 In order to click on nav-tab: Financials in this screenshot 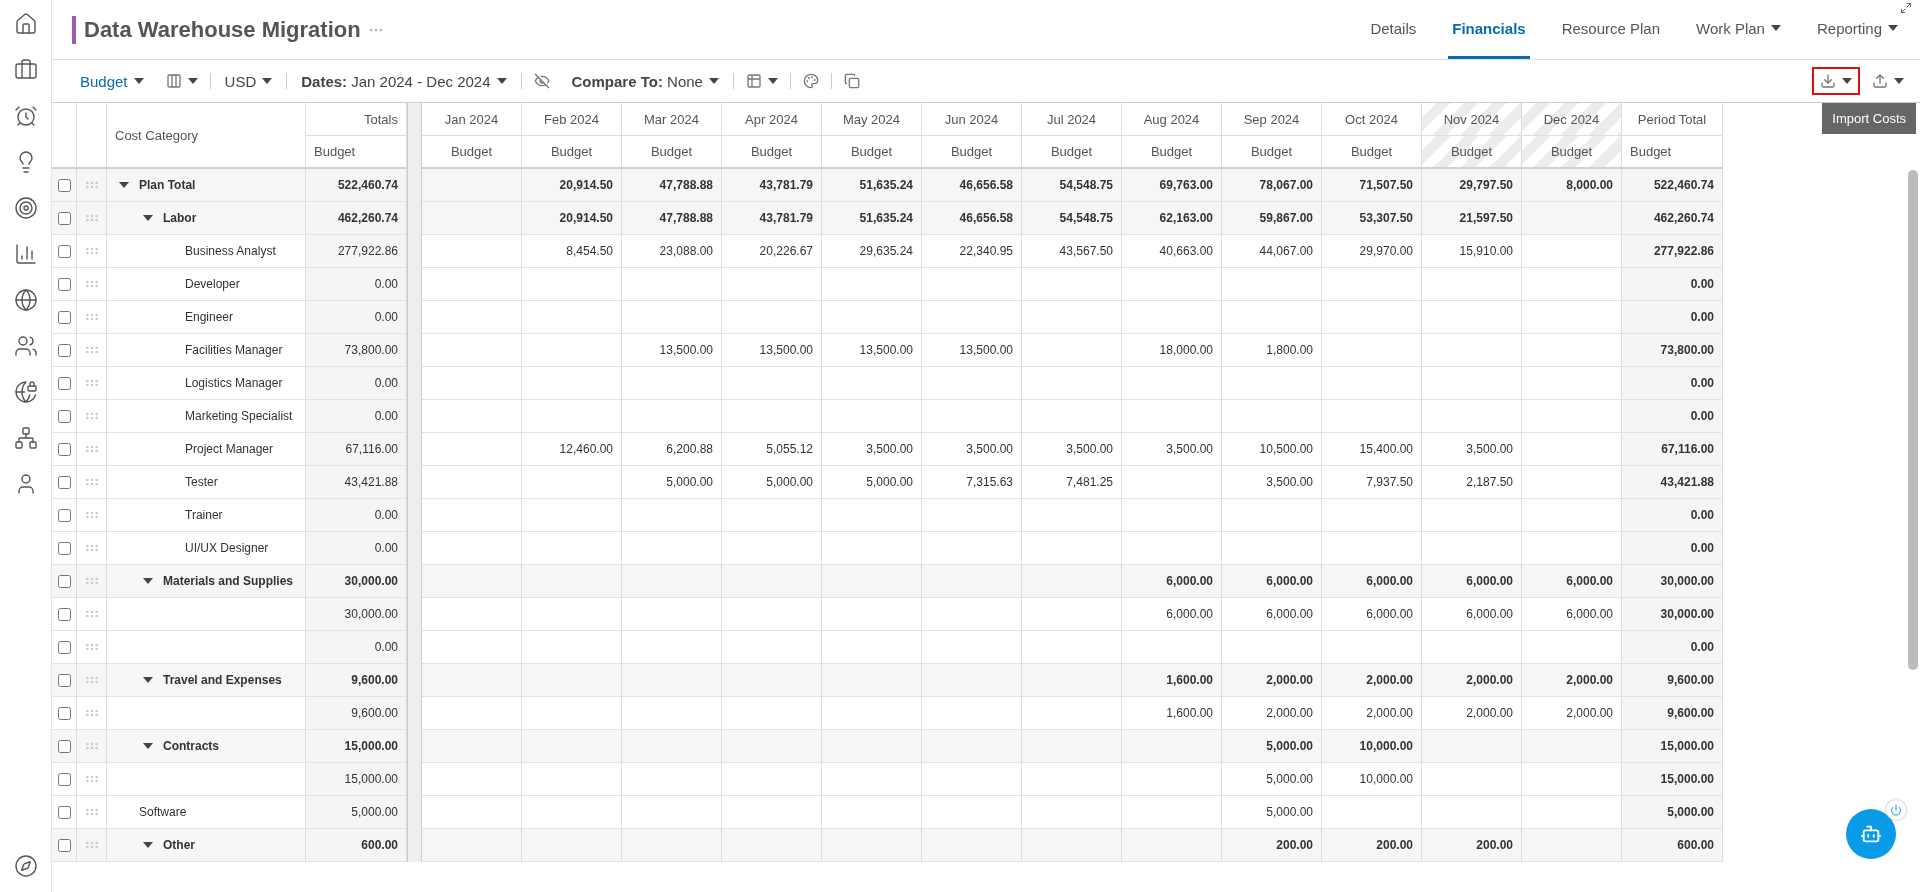, I will do `click(1489, 29)`.